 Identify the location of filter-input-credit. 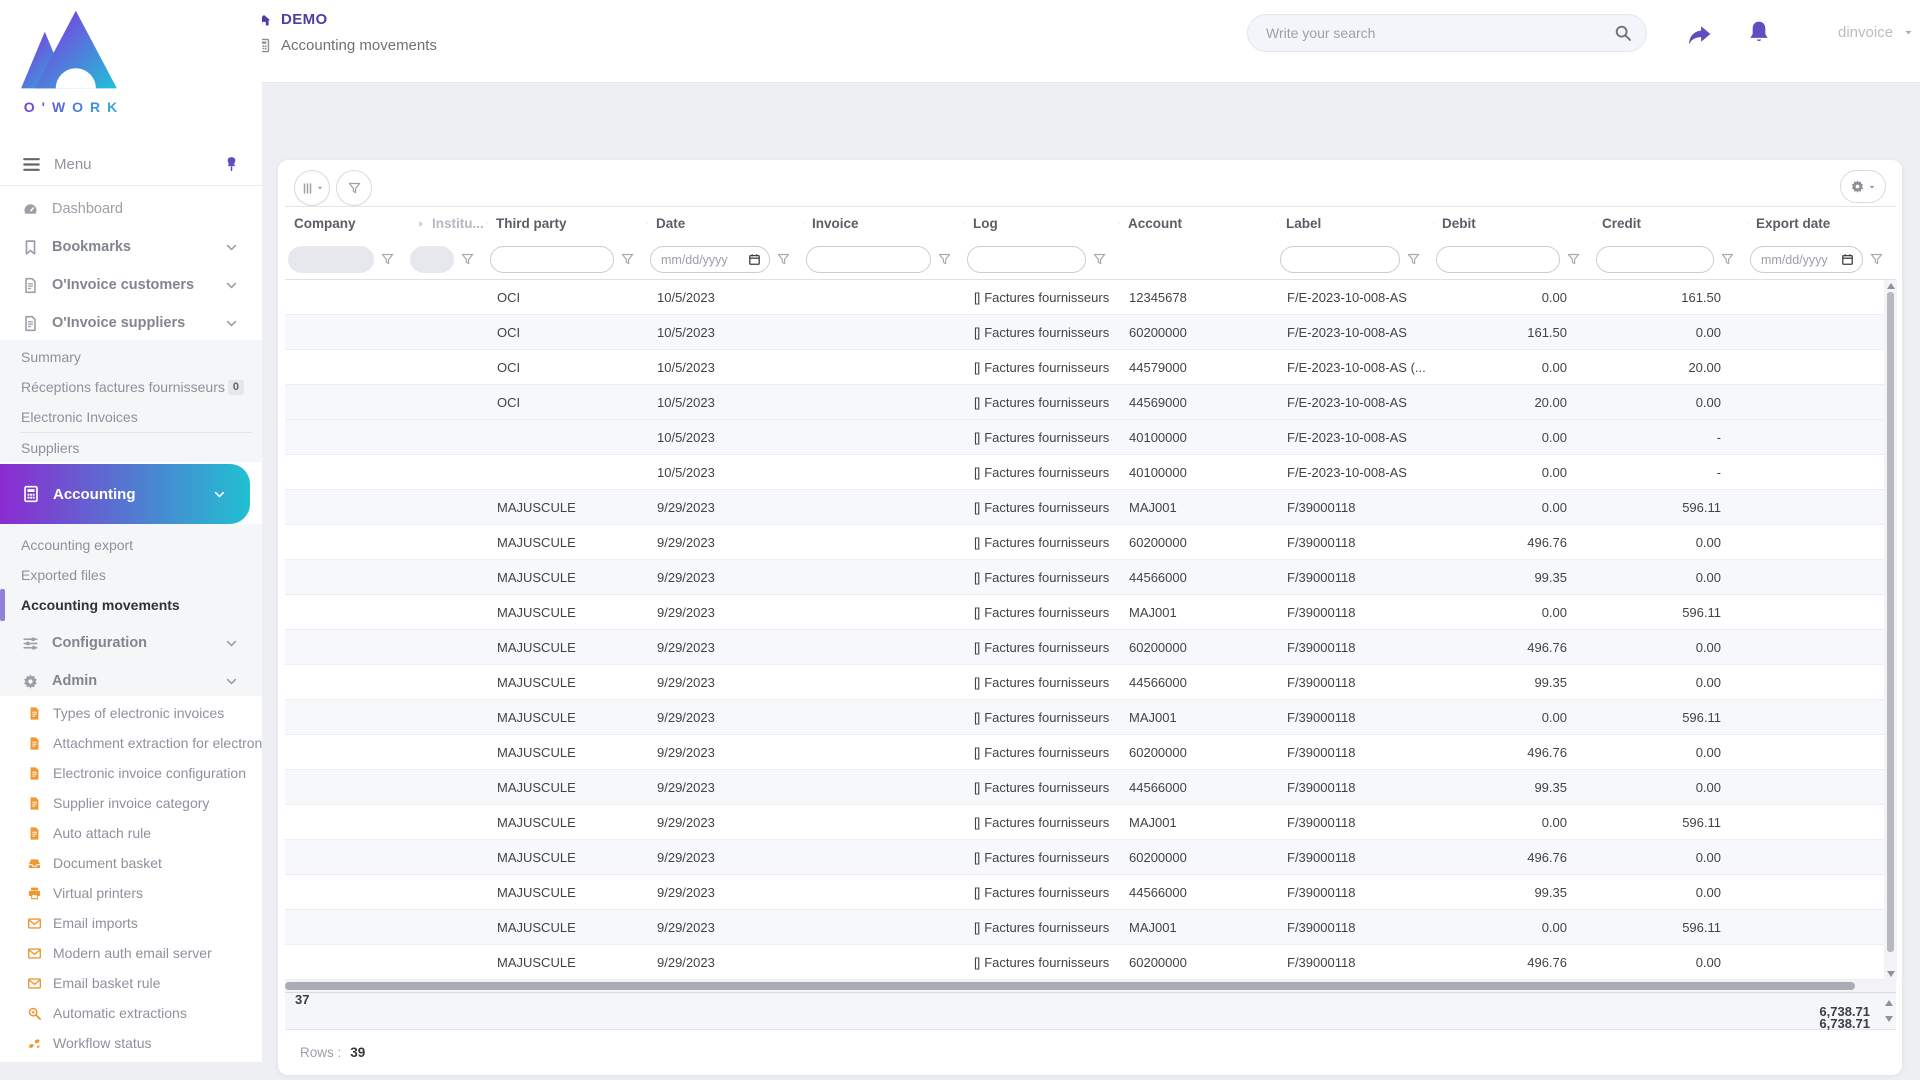
(1655, 259).